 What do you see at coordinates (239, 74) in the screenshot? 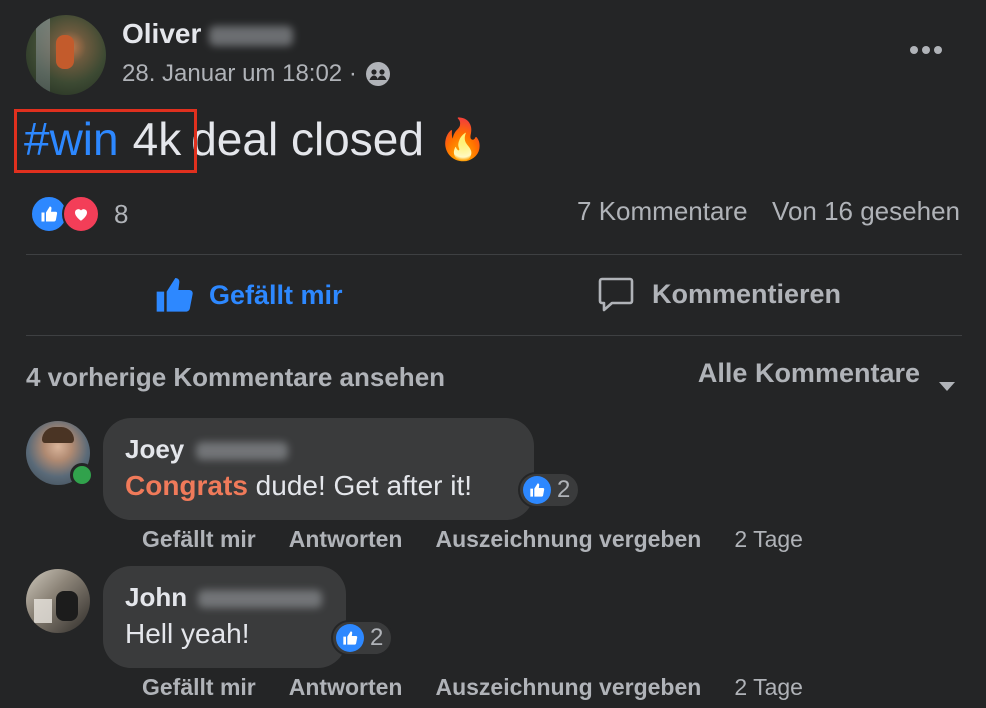
I see `post-timestamp: 28. Januar um 18:02 ·` at bounding box center [239, 74].